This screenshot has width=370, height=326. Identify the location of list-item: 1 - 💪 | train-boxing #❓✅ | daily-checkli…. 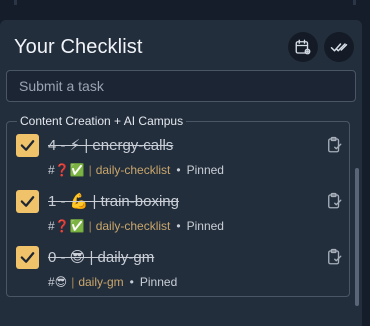
(180, 213).